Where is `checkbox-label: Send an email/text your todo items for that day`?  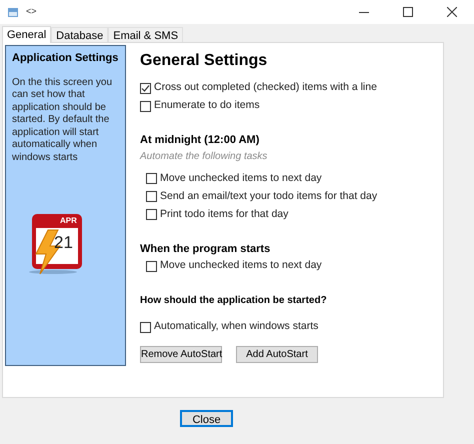
checkbox-label: Send an email/text your todo items for that day is located at coordinates (269, 196).